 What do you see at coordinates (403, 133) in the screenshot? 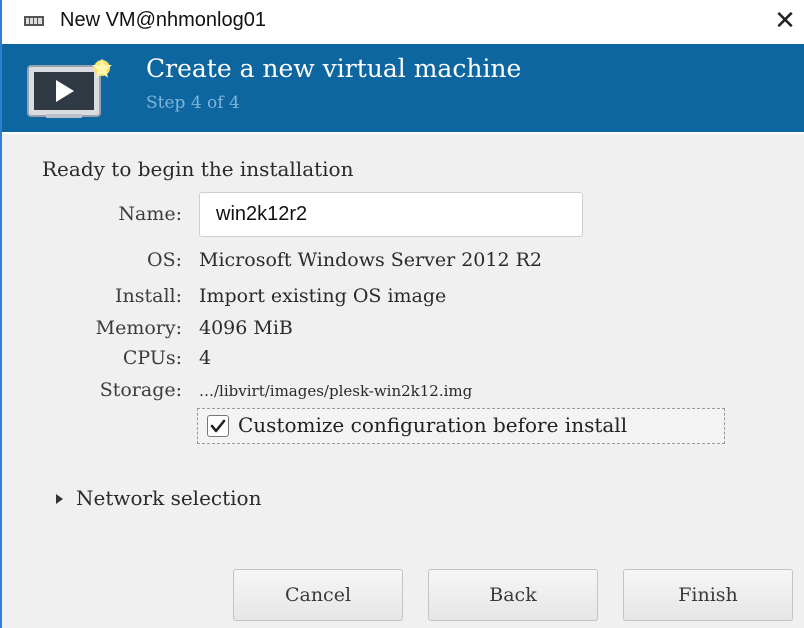
I see `banner-divider` at bounding box center [403, 133].